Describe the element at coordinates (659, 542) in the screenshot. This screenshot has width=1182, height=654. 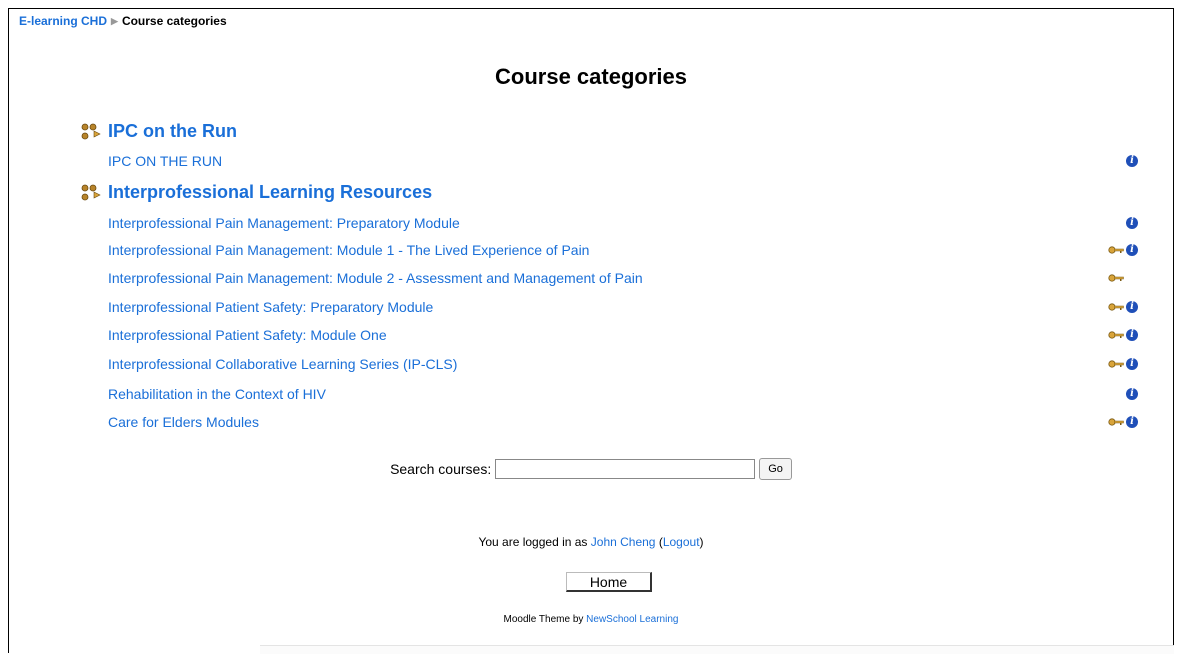
I see `login-open-paren: (` at that location.